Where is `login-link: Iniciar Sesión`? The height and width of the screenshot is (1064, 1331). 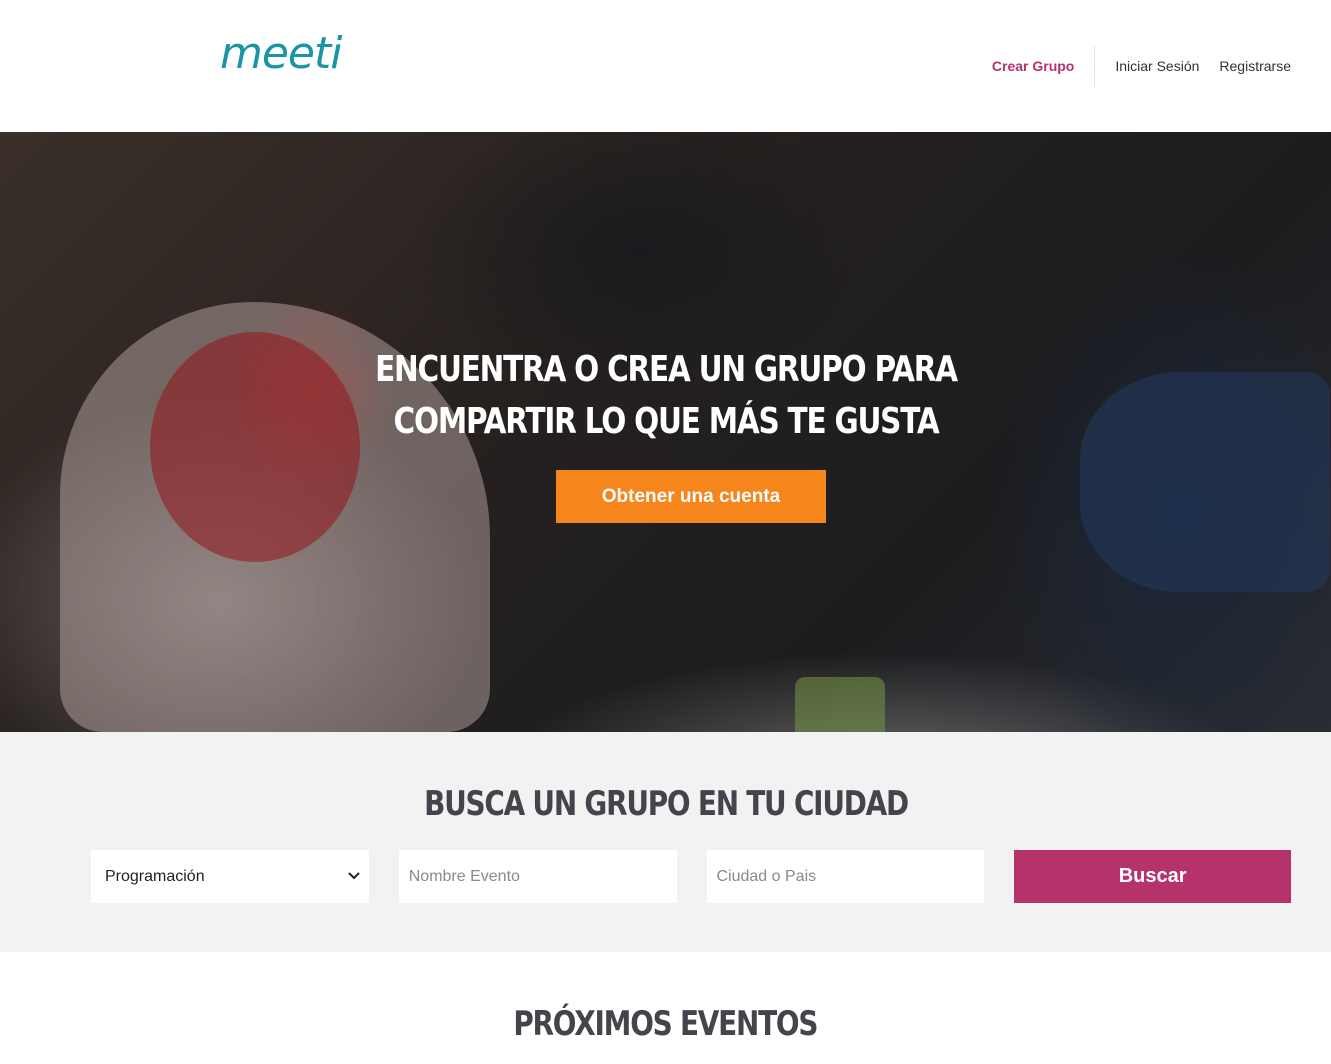 login-link: Iniciar Sesión is located at coordinates (1157, 66).